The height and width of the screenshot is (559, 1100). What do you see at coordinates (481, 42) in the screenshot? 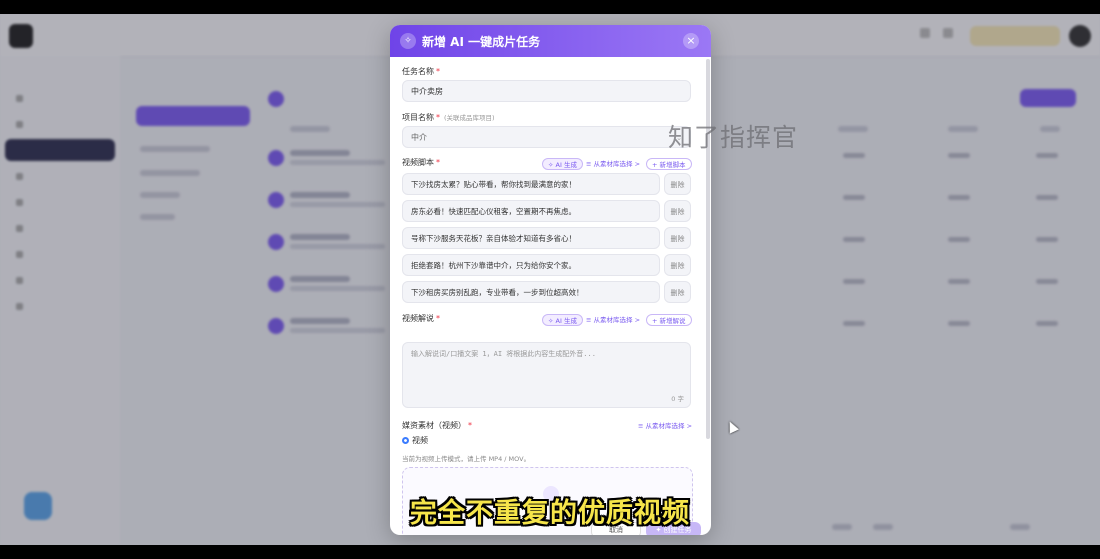
I see `modal-title: 新增 AI 一键成片任务` at bounding box center [481, 42].